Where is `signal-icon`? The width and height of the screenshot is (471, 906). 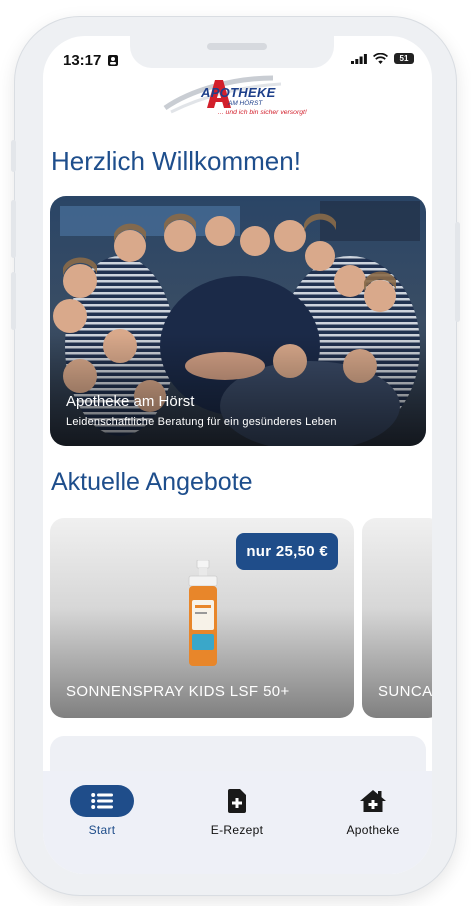 signal-icon is located at coordinates (359, 58).